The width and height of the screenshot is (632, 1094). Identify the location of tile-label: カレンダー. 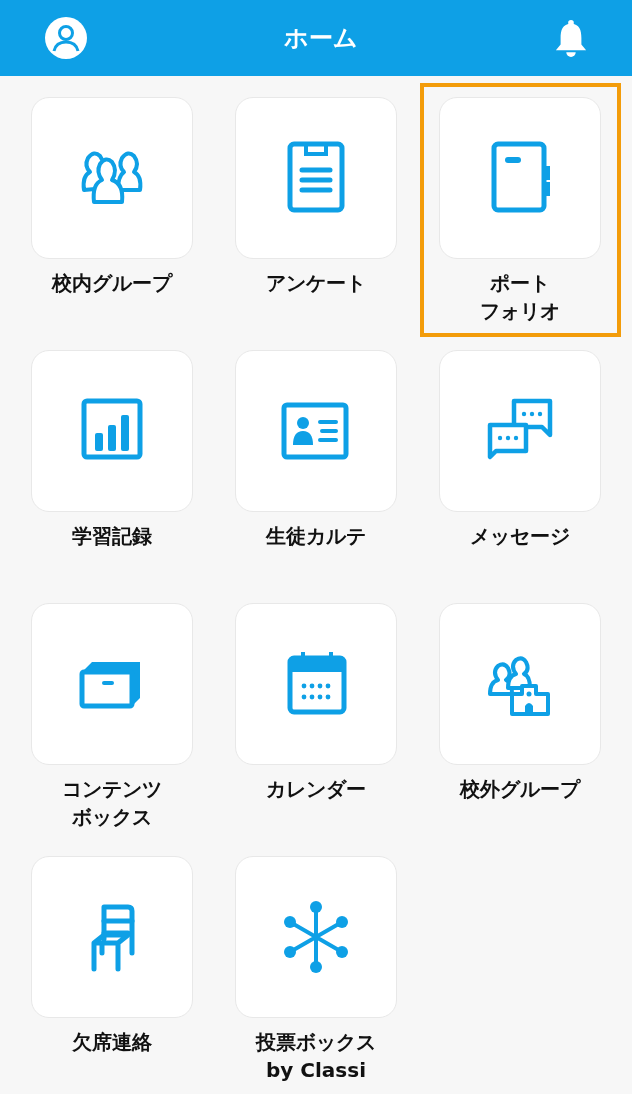
(316, 789).